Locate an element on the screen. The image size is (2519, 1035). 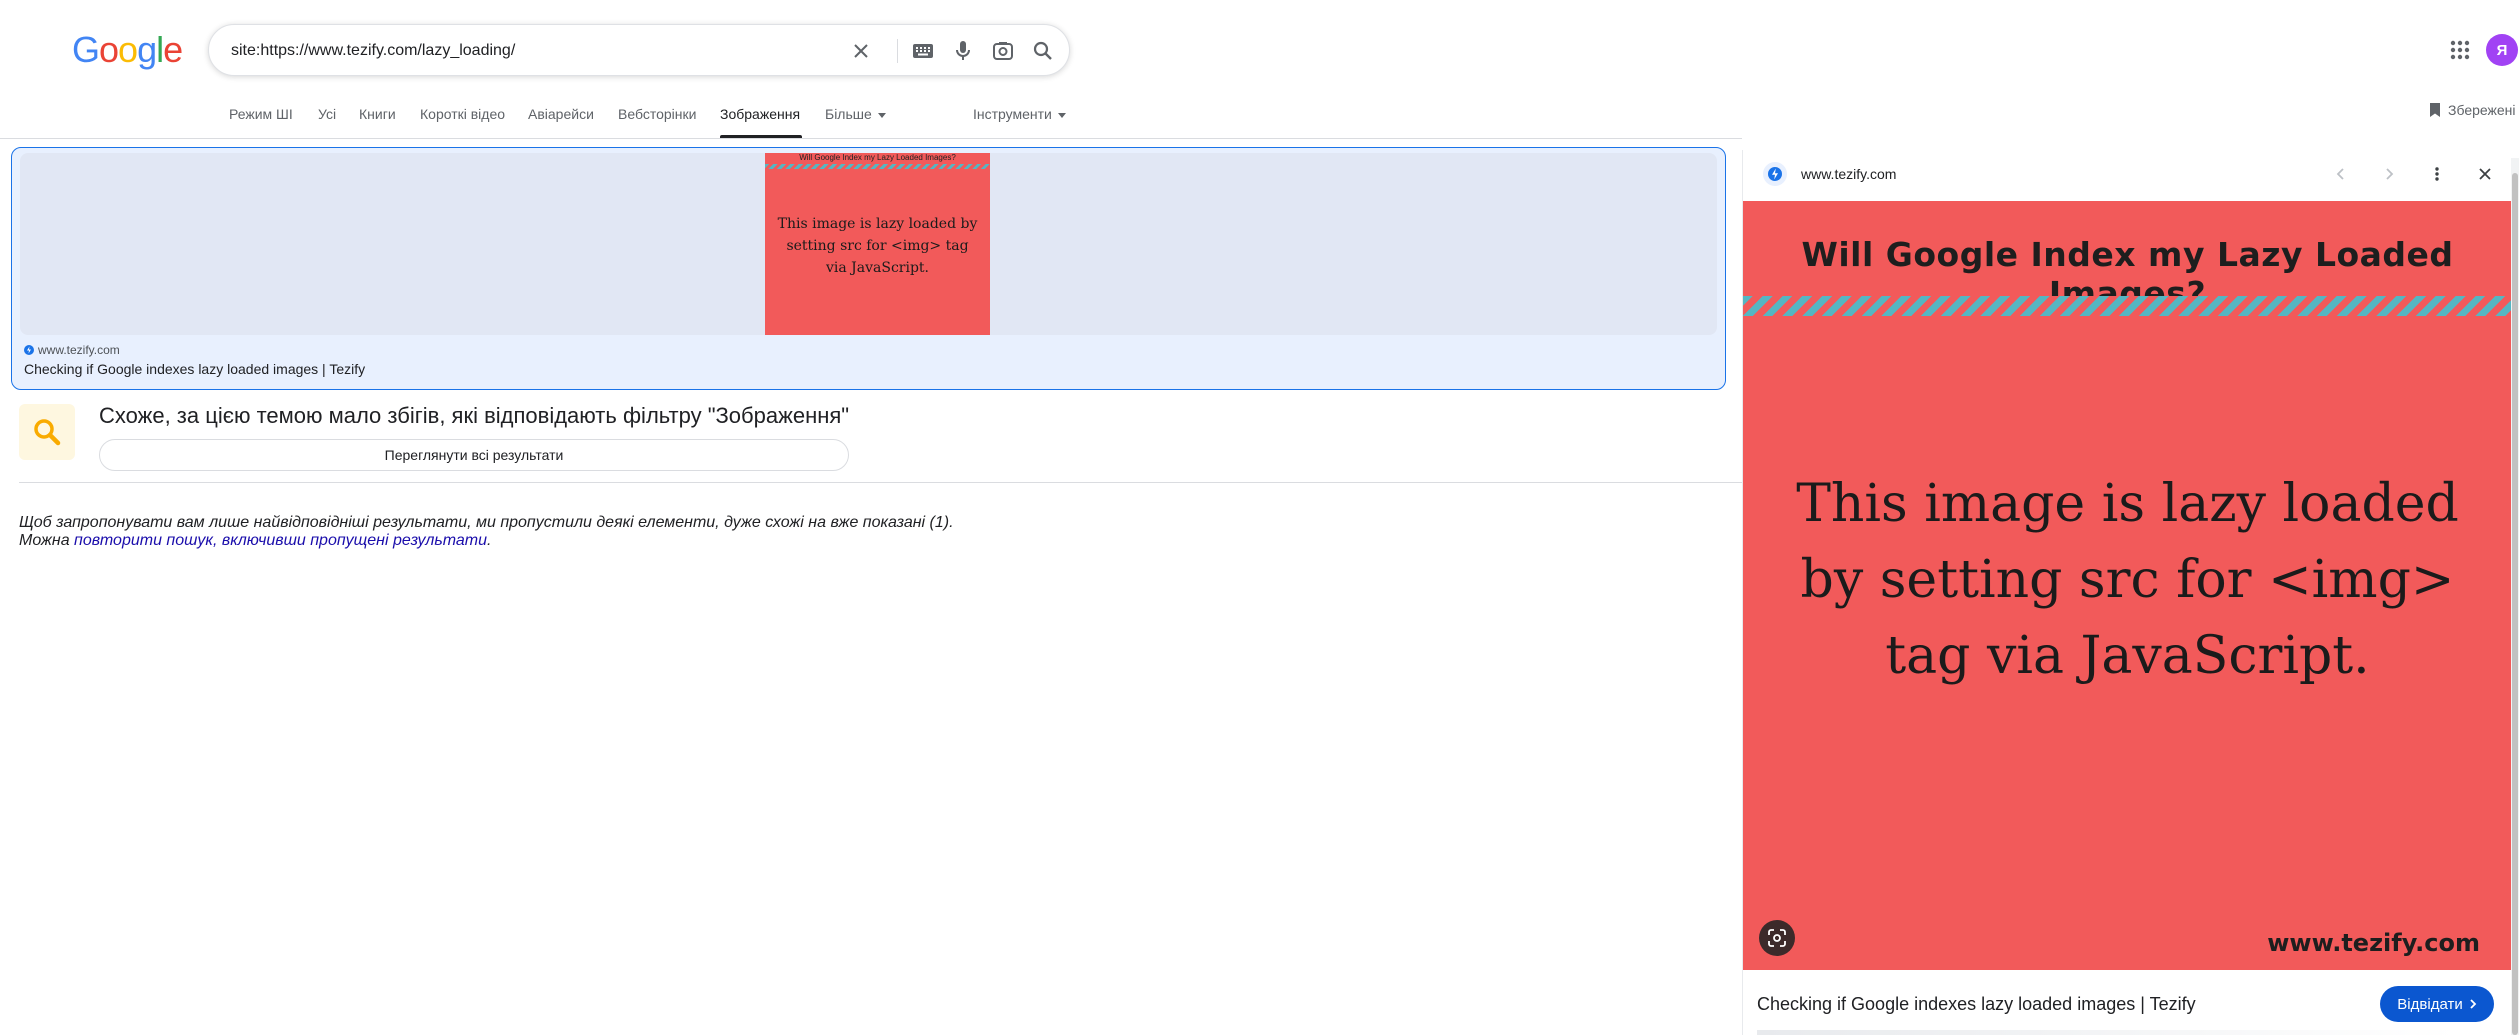
result-source: www.tezify.com is located at coordinates (72, 350).